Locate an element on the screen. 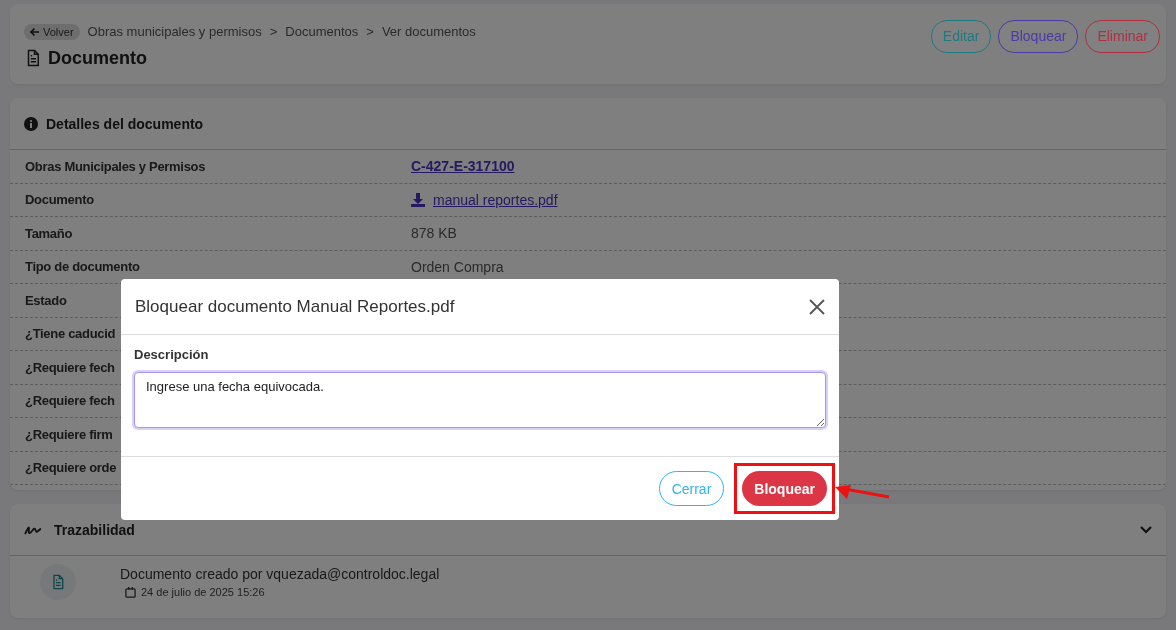  field-value: Orden Compra is located at coordinates (457, 266).